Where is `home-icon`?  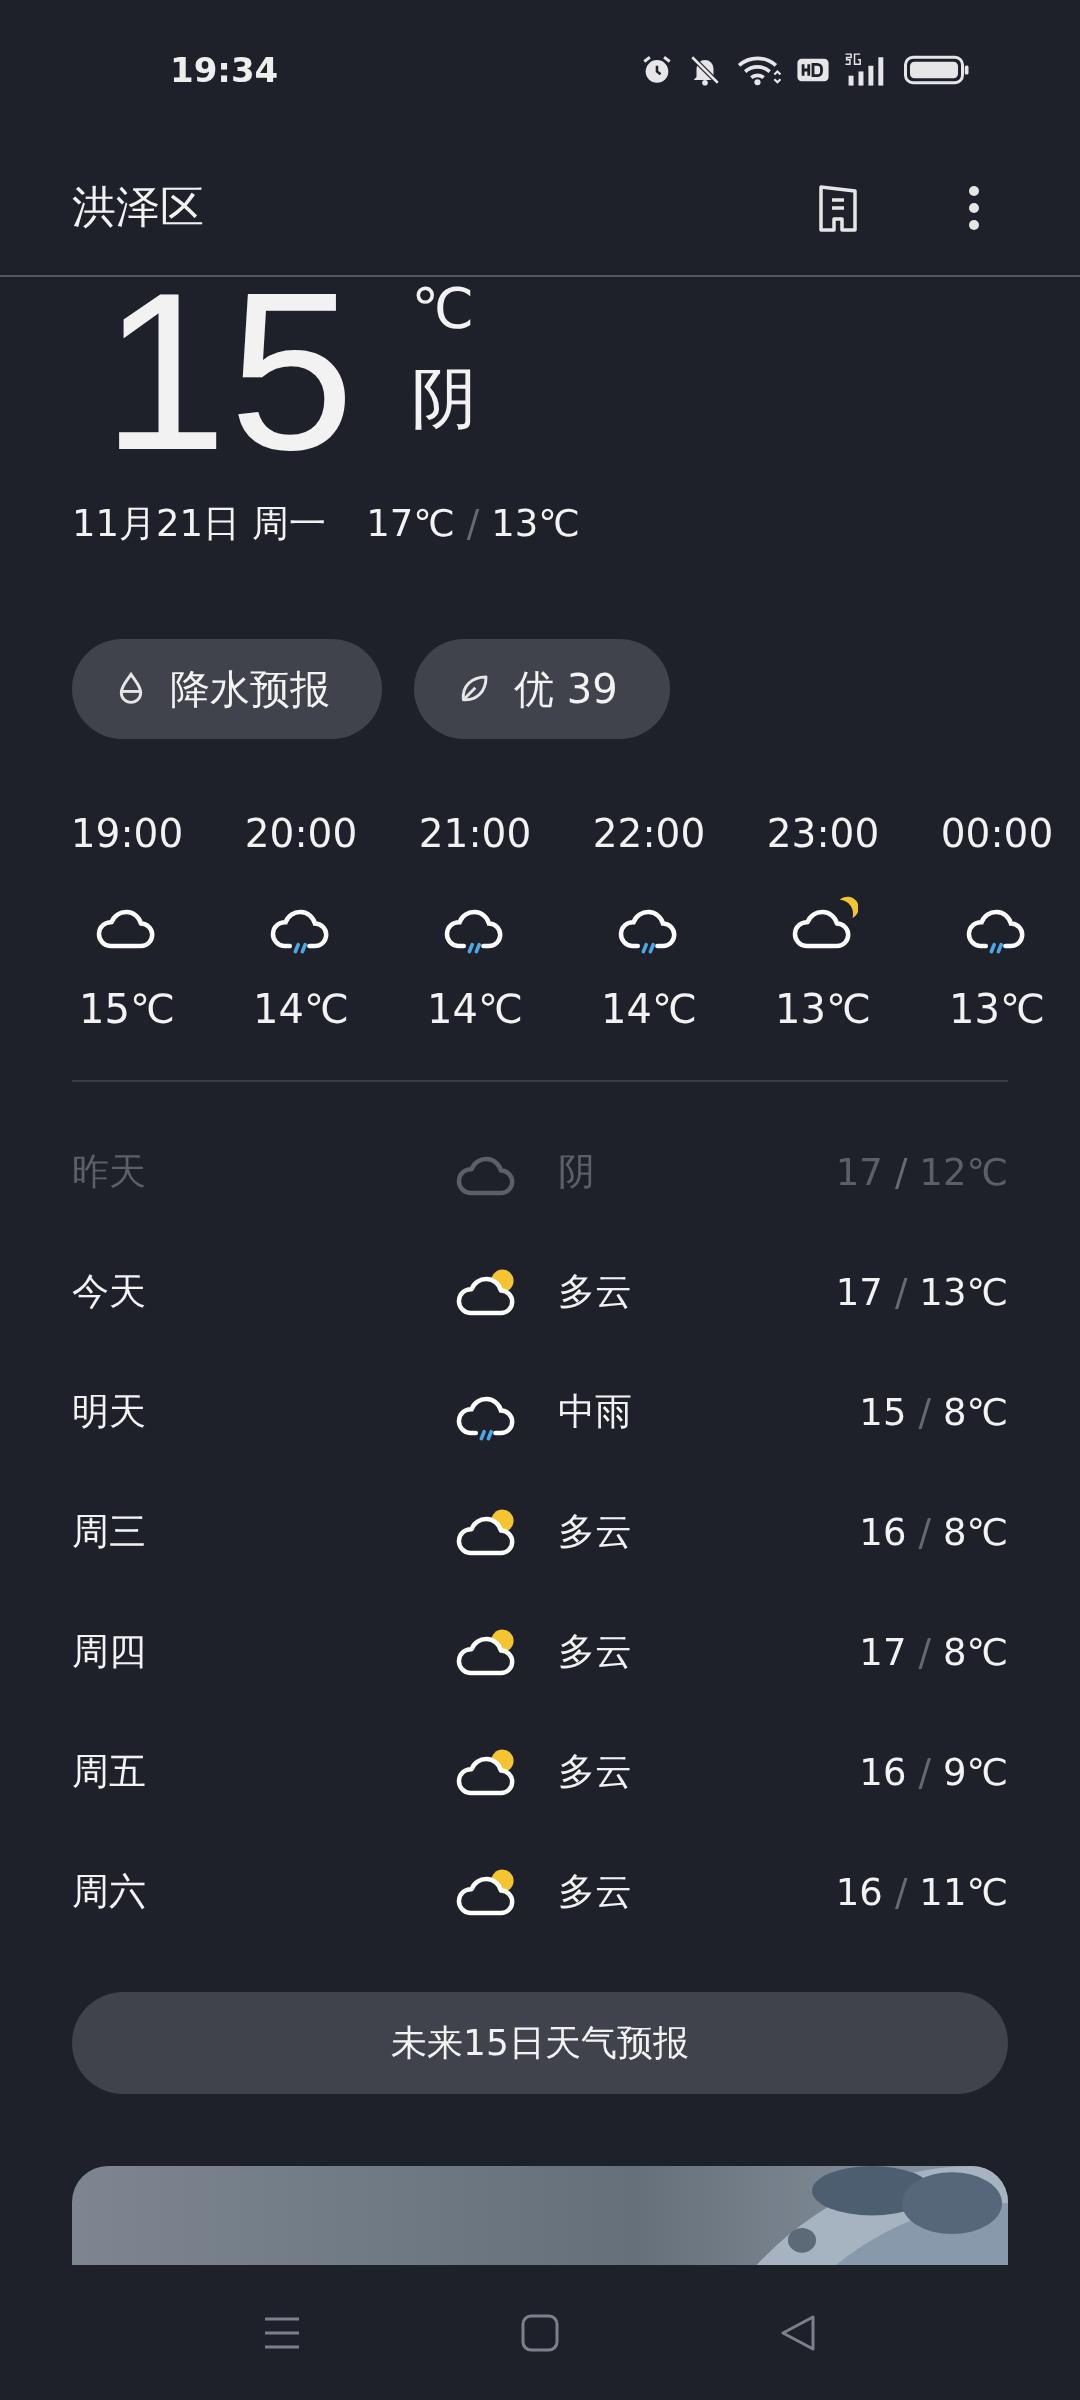
home-icon is located at coordinates (540, 2332).